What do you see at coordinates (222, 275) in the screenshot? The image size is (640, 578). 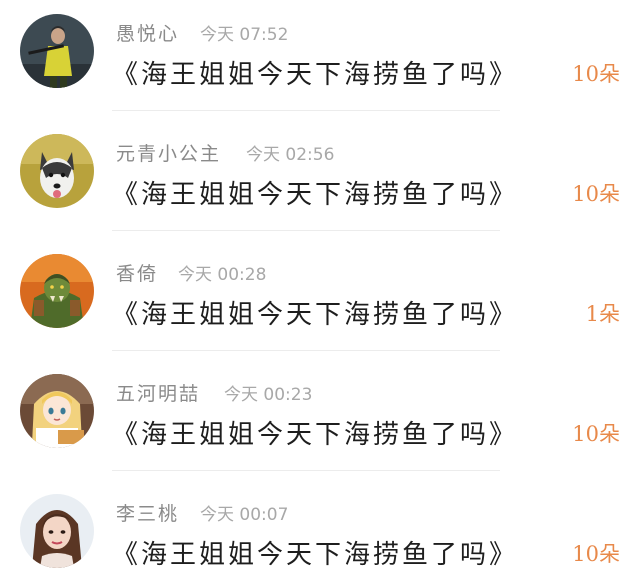 I see `timestamp: 今天 00:28` at bounding box center [222, 275].